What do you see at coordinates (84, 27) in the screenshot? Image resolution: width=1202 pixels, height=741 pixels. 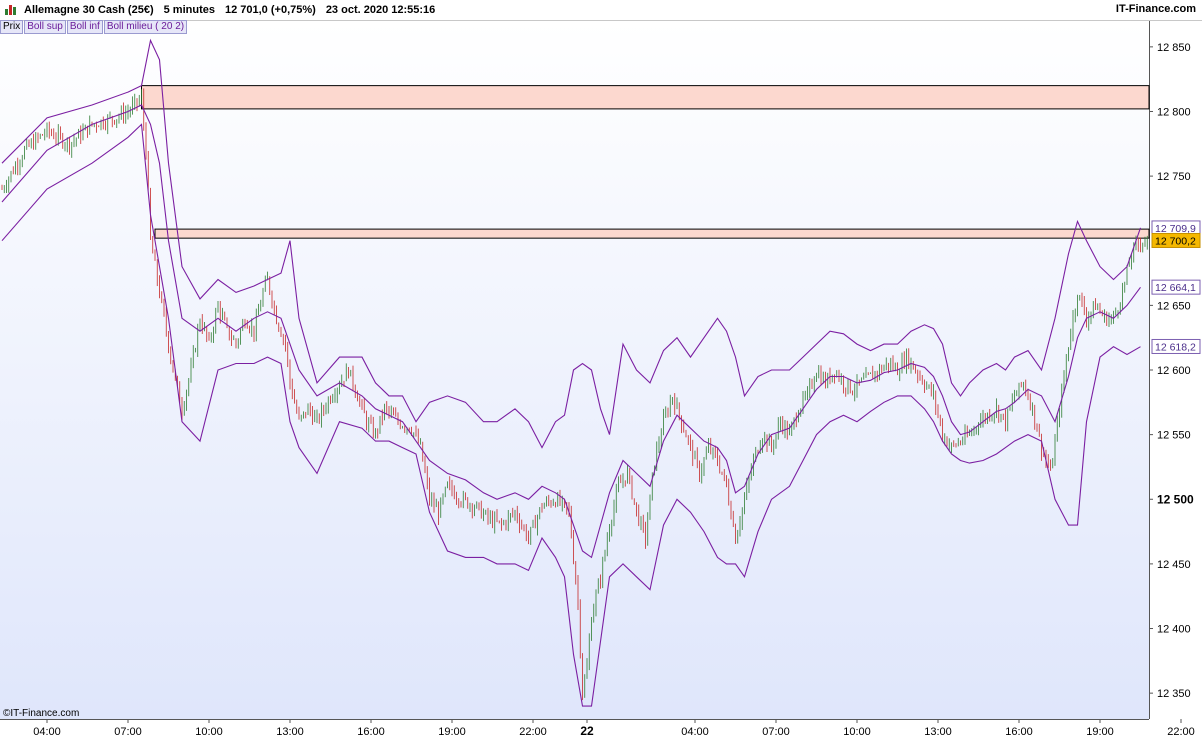 I see `legend-item-boll-inf: Boll inf` at bounding box center [84, 27].